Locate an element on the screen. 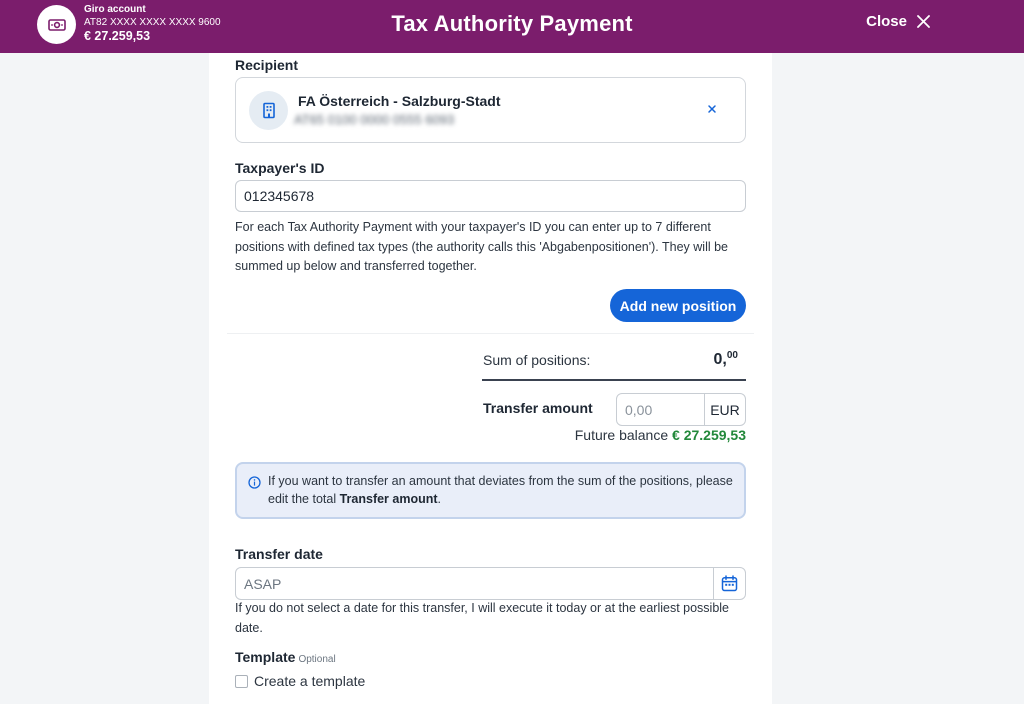 The image size is (1024, 704). future-balance-value: € 27.259,53 is located at coordinates (709, 435).